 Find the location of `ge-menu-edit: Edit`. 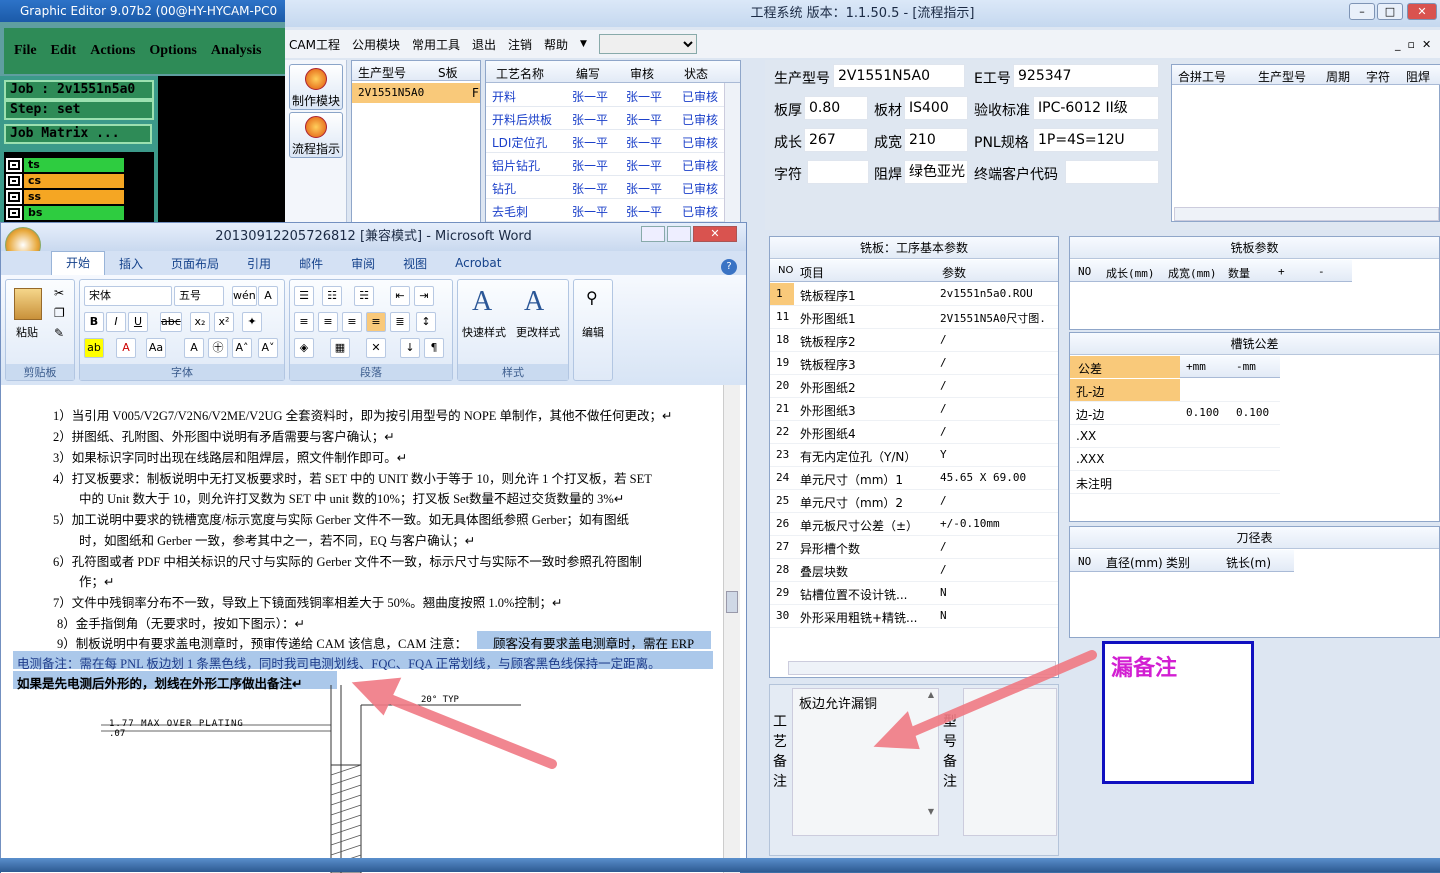

ge-menu-edit: Edit is located at coordinates (64, 51).